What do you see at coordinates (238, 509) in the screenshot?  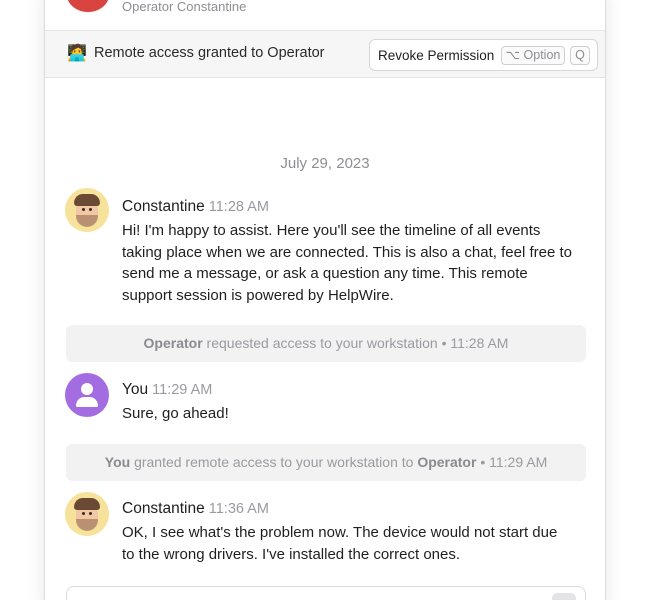 I see `message-time: 11:36 AM` at bounding box center [238, 509].